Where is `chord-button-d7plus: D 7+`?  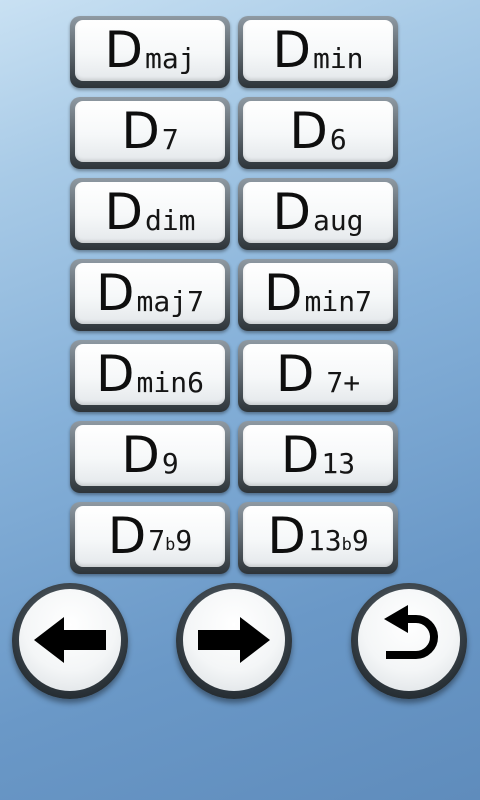 chord-button-d7plus: D 7+ is located at coordinates (318, 376).